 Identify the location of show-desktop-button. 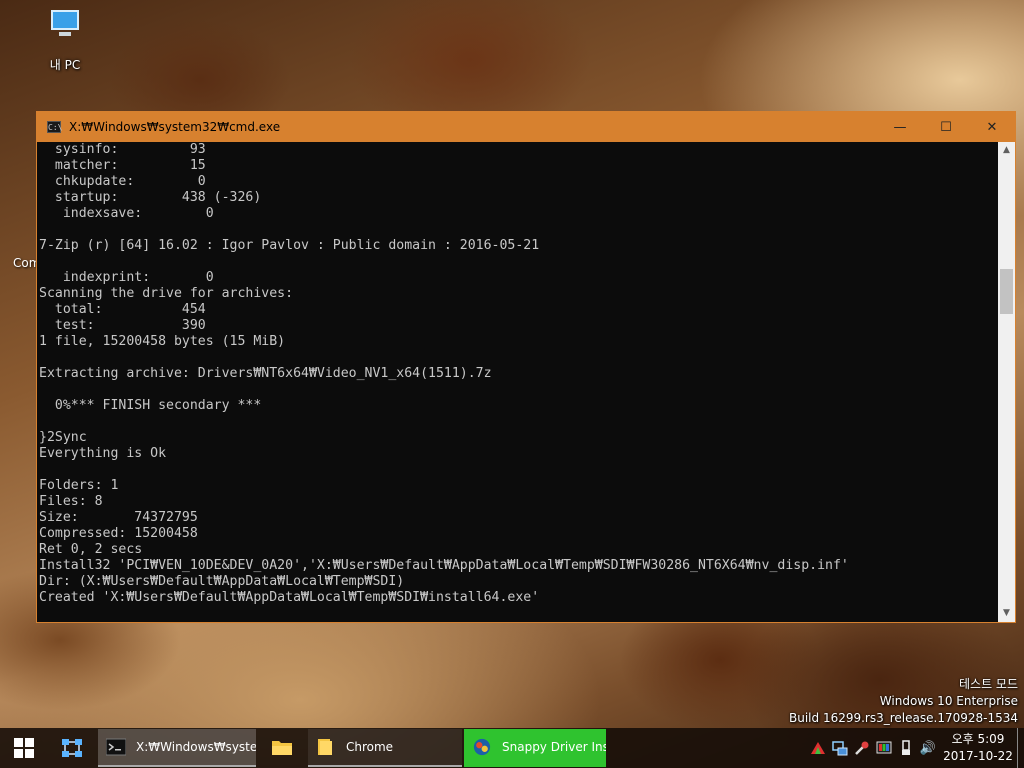
(1020, 748).